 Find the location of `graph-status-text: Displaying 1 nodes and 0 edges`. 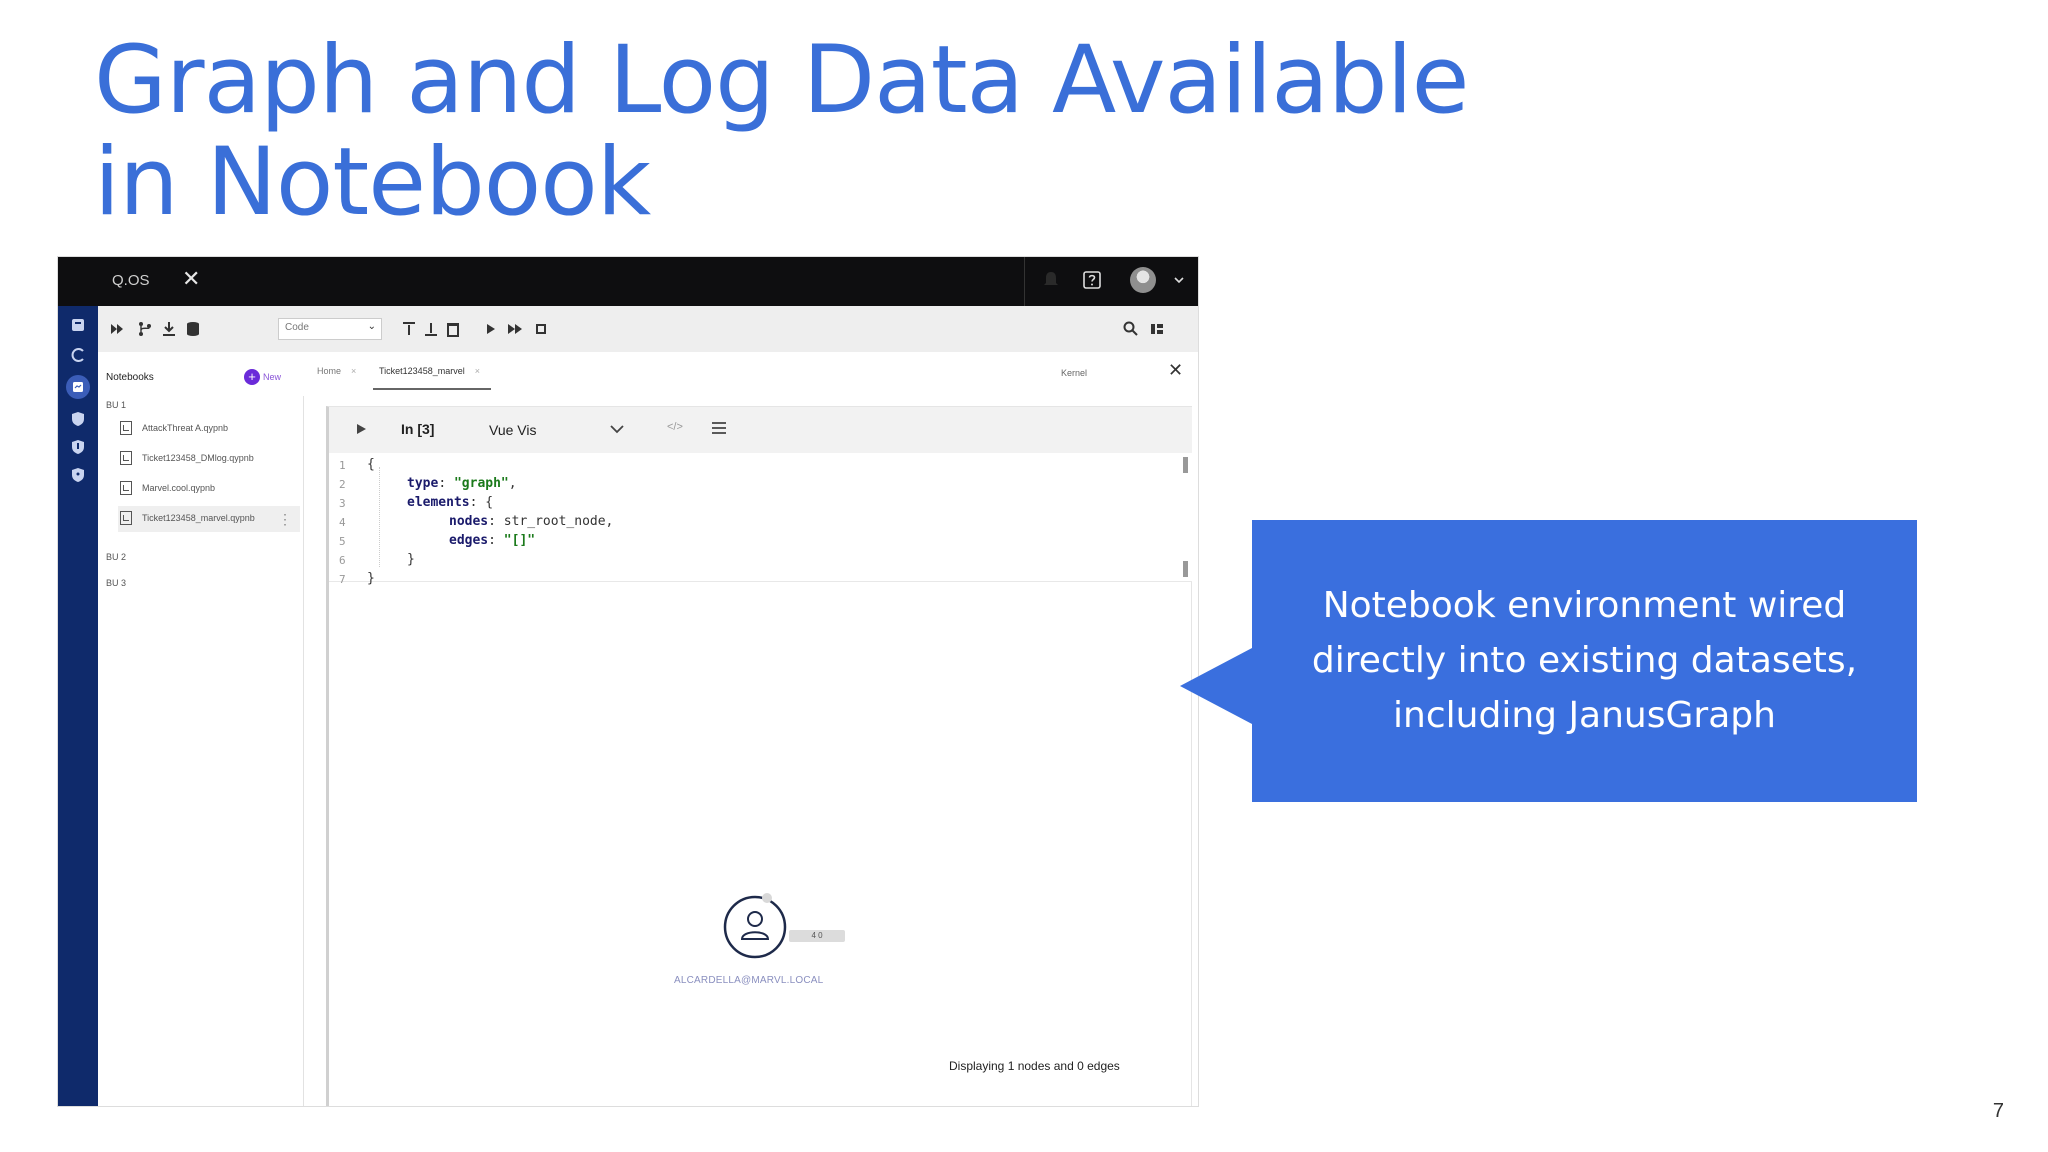

graph-status-text: Displaying 1 nodes and 0 edges is located at coordinates (1034, 1066).